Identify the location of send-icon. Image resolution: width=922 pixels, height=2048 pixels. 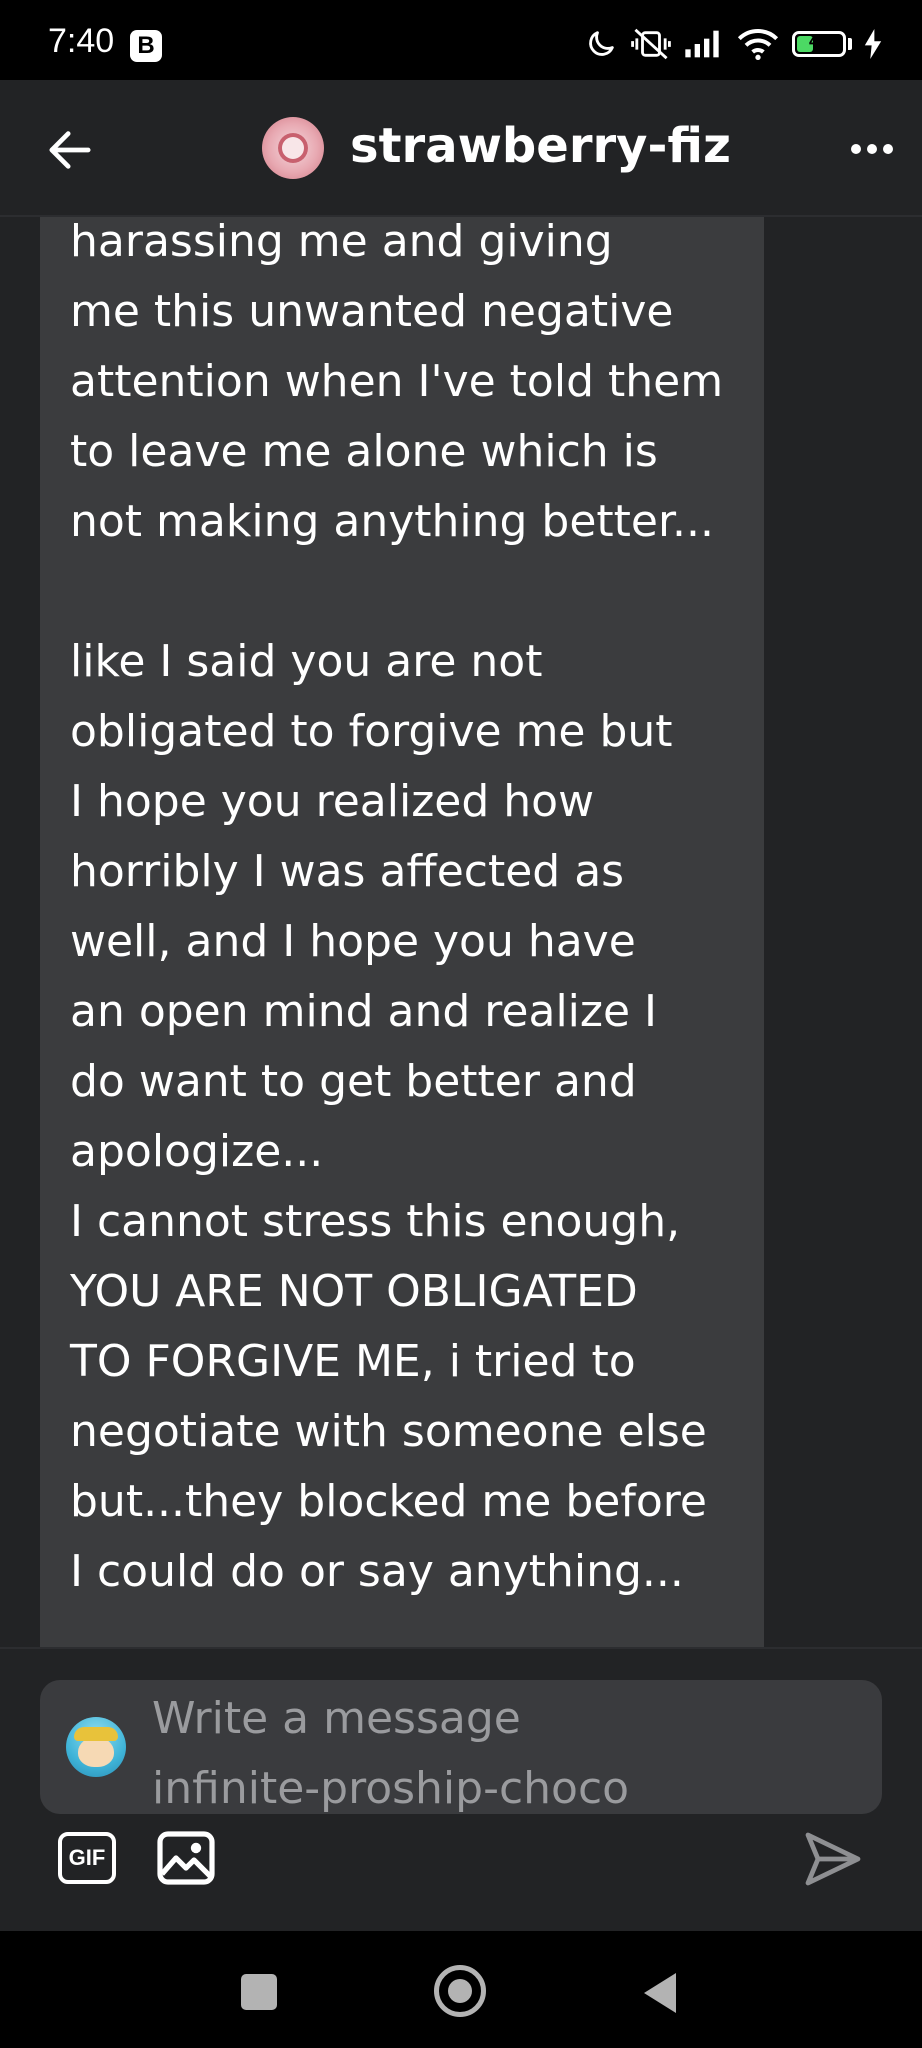
(833, 1859).